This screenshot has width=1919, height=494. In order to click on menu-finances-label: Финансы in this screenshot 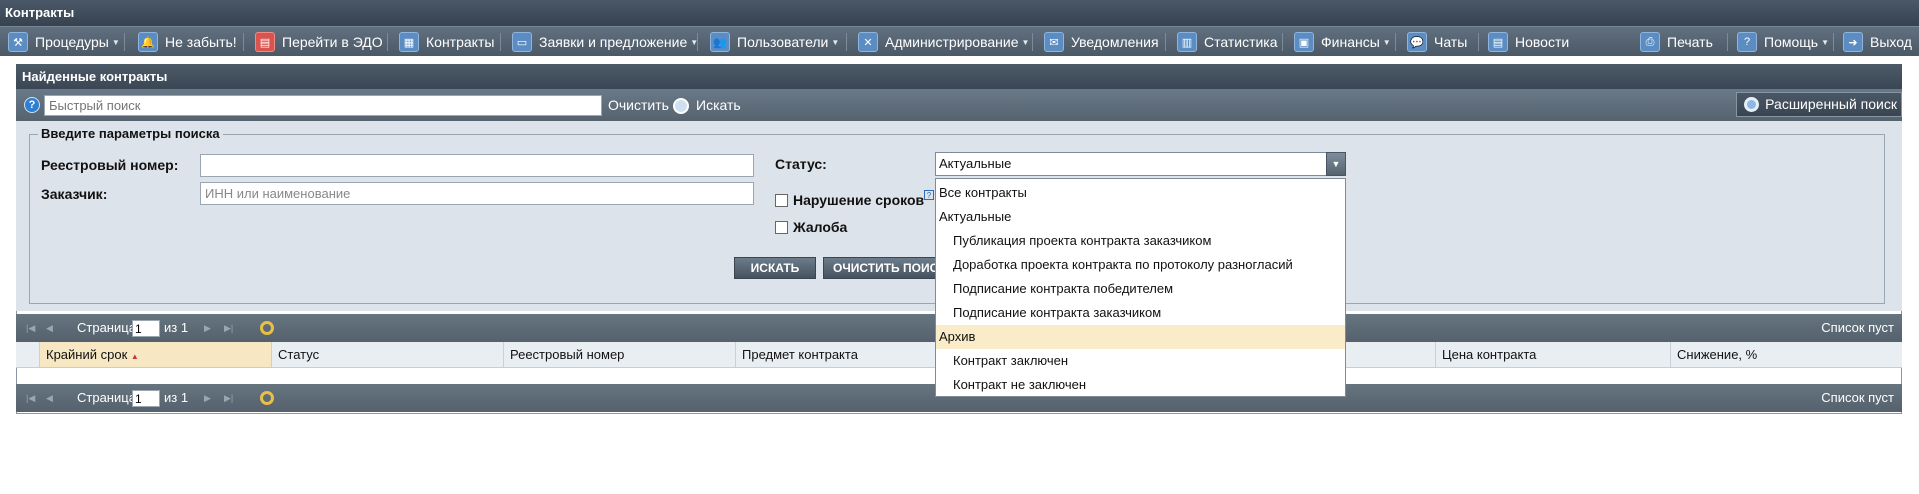, I will do `click(1350, 42)`.